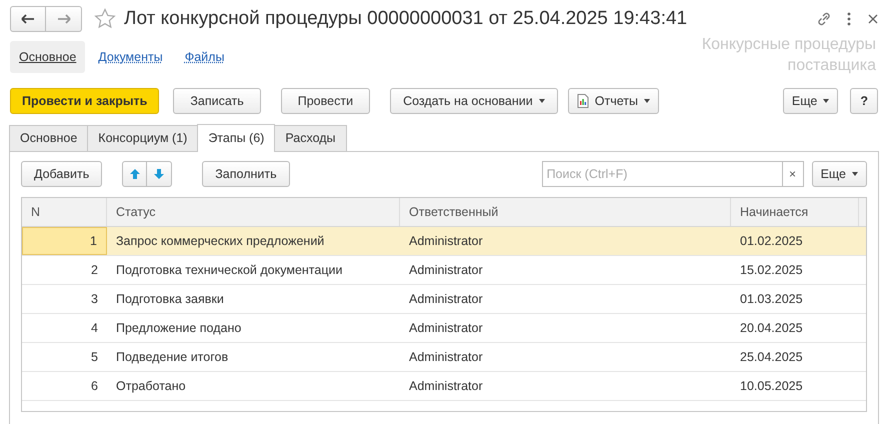 The image size is (888, 424). What do you see at coordinates (48, 138) in the screenshot?
I see `form-tab: Основное` at bounding box center [48, 138].